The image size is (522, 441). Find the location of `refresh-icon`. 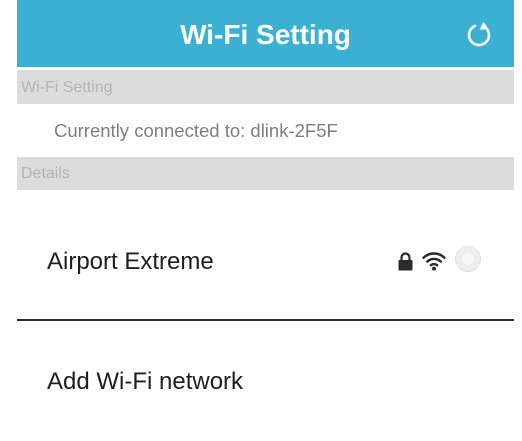

refresh-icon is located at coordinates (479, 34).